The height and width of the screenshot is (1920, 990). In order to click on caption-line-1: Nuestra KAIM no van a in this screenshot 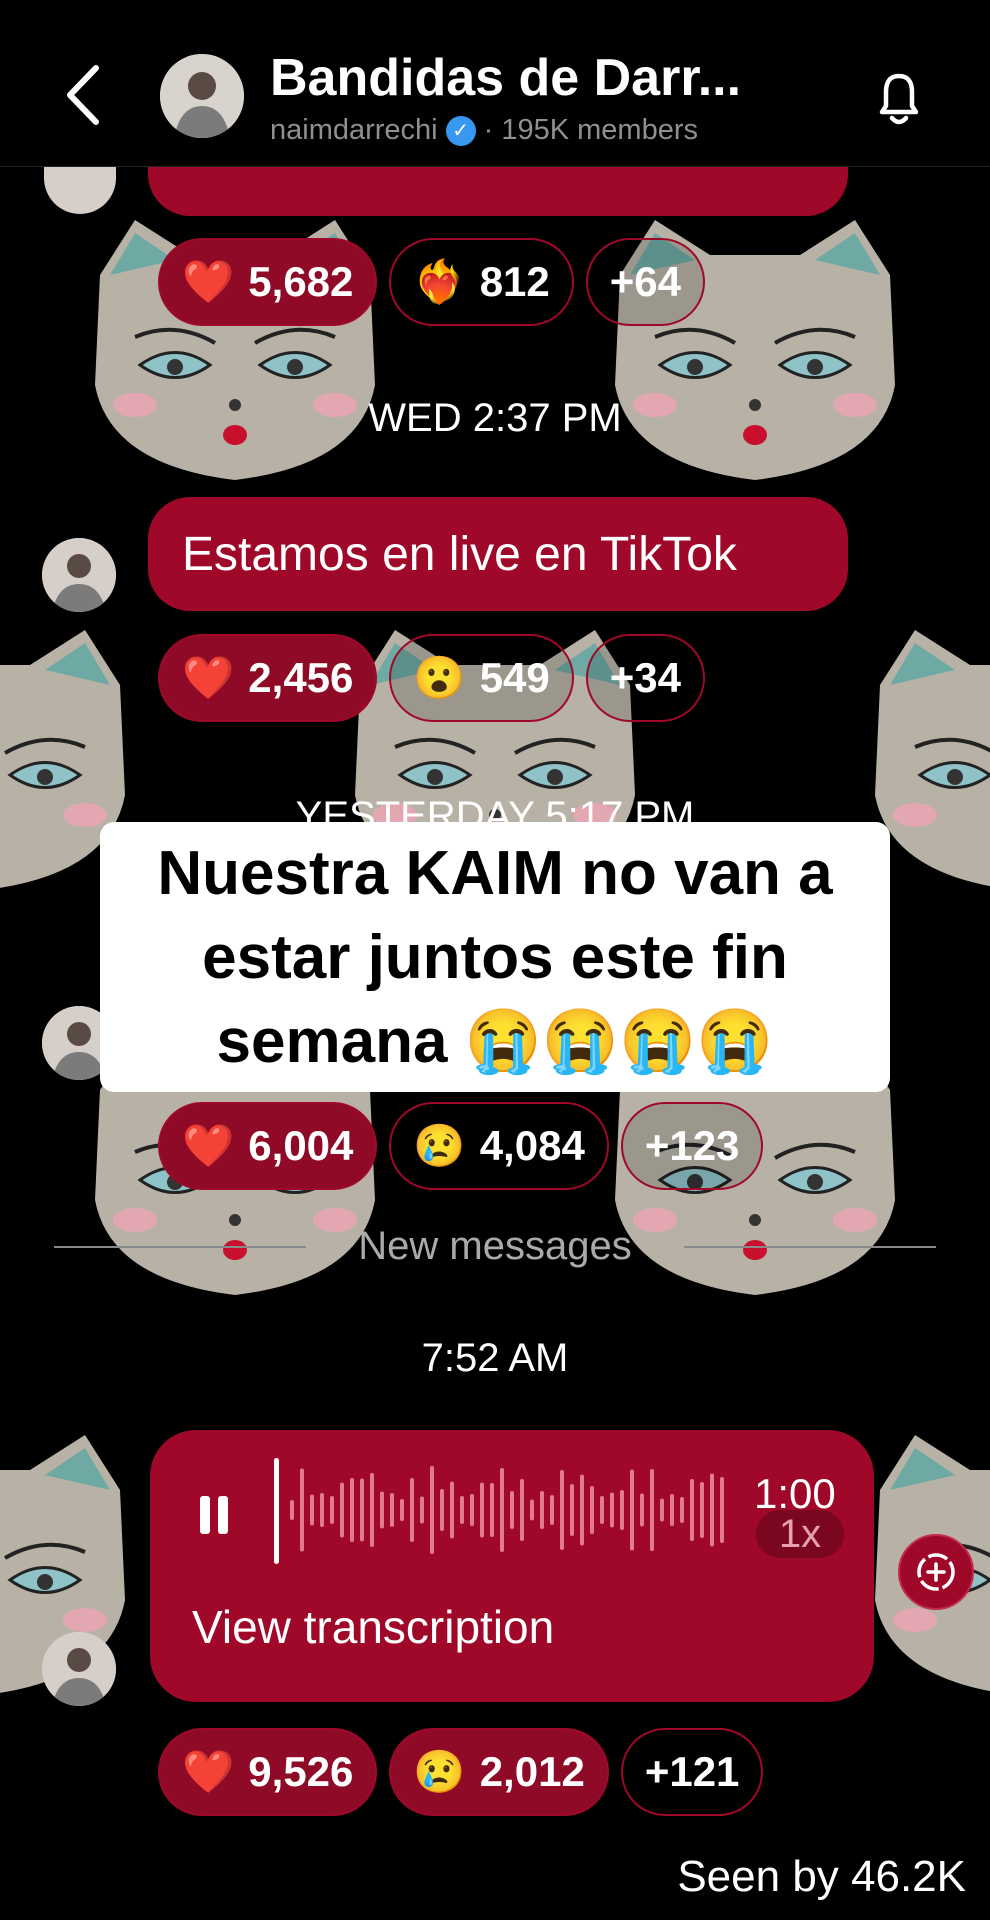, I will do `click(495, 873)`.